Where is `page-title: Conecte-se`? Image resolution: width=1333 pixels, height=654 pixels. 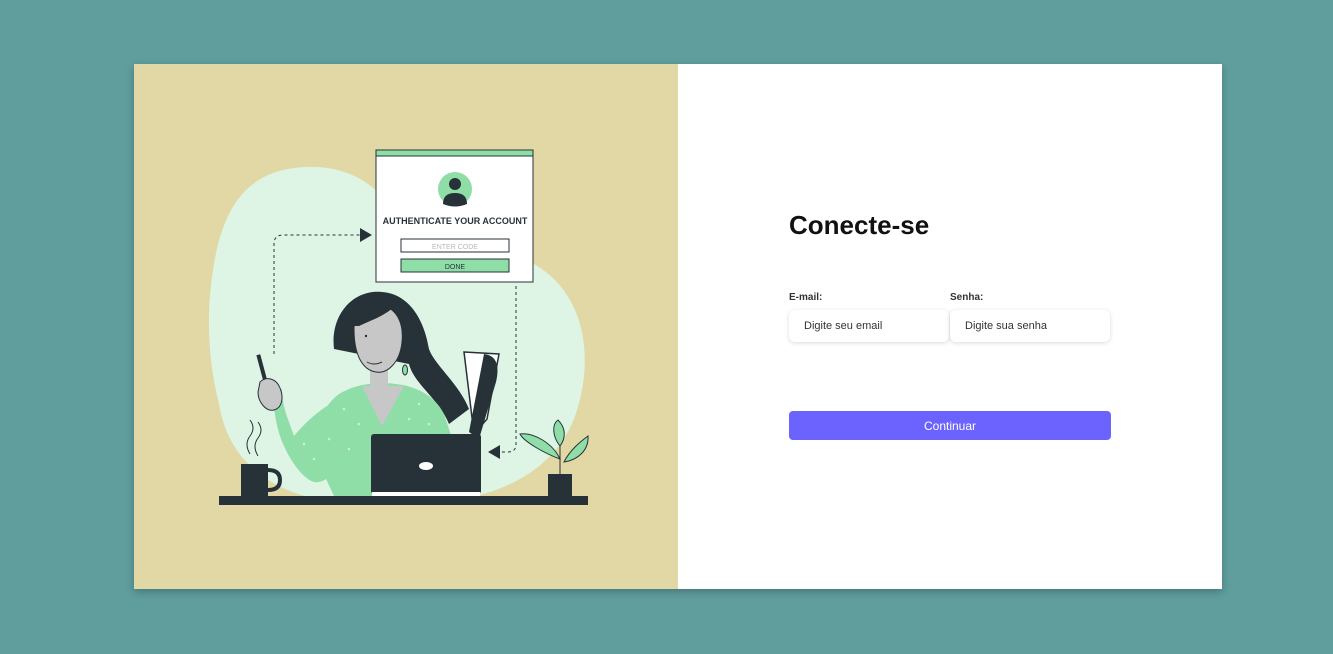
page-title: Conecte-se is located at coordinates (859, 225).